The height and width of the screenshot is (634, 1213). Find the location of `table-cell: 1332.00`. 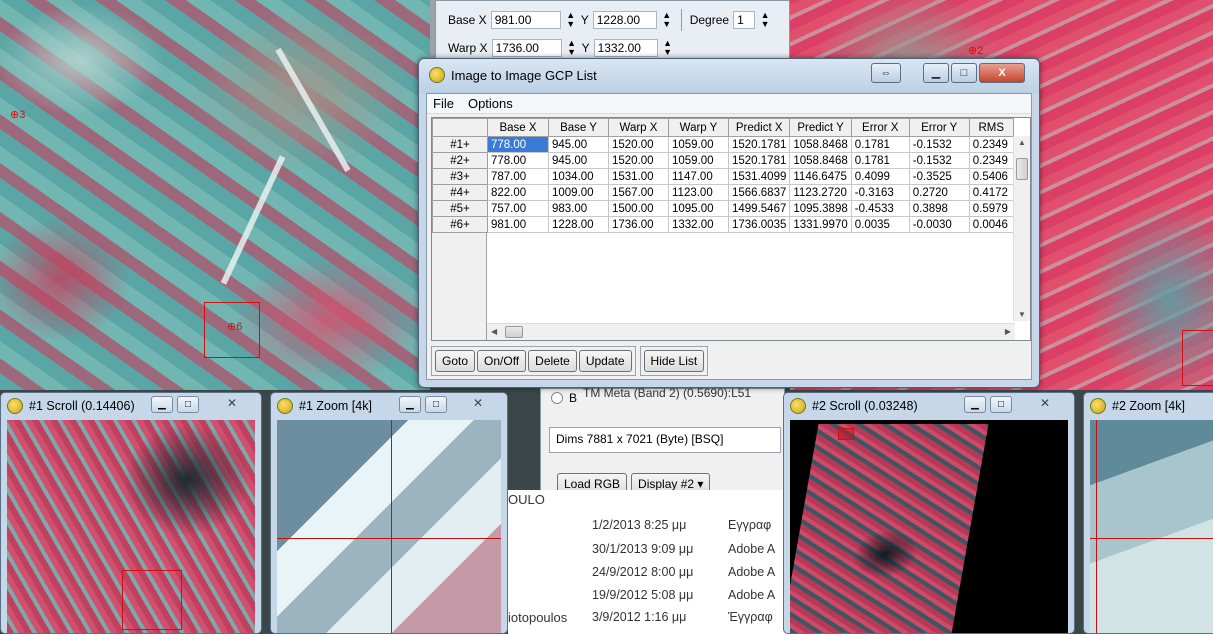

table-cell: 1332.00 is located at coordinates (698, 224).